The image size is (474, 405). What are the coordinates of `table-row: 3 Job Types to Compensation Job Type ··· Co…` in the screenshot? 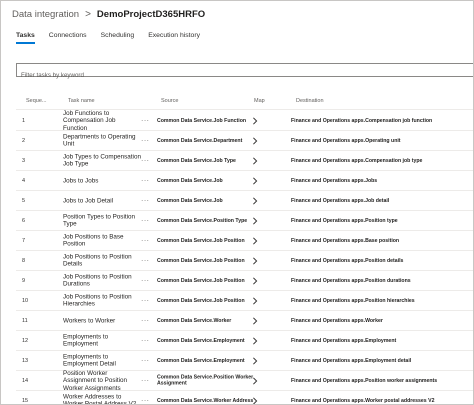 It's located at (244, 161).